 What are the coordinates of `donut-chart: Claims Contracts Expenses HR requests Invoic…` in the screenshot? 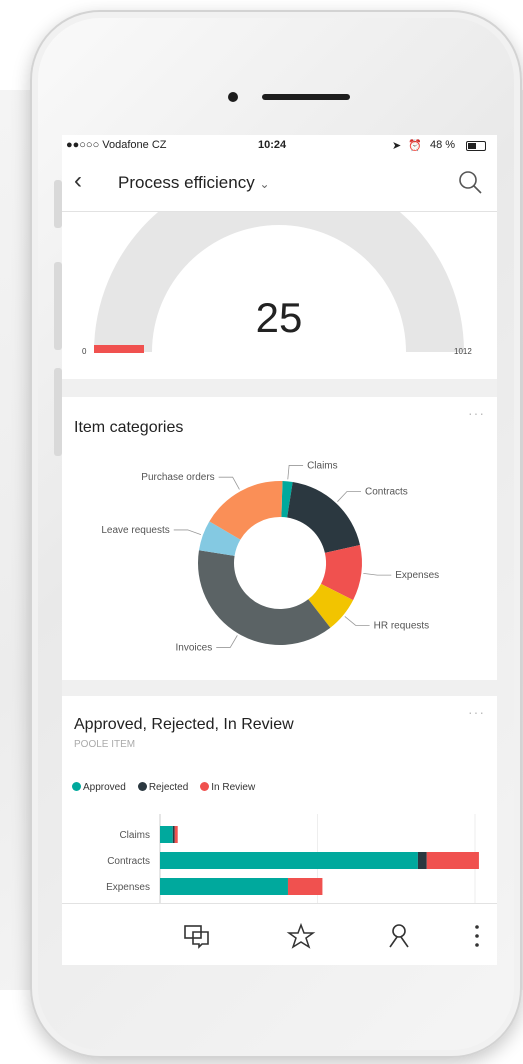 It's located at (270, 556).